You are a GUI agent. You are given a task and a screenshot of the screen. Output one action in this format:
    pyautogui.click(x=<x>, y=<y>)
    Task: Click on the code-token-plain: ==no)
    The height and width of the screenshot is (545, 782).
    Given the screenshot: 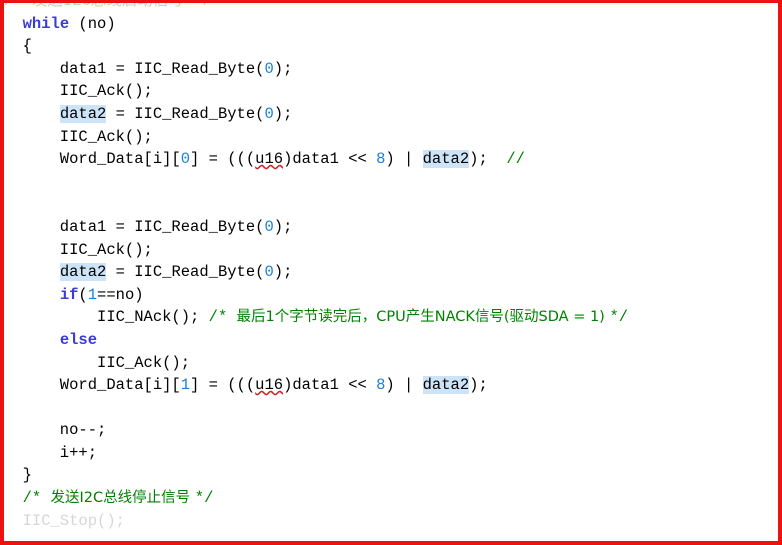 What is the action you would take?
    pyautogui.click(x=120, y=294)
    